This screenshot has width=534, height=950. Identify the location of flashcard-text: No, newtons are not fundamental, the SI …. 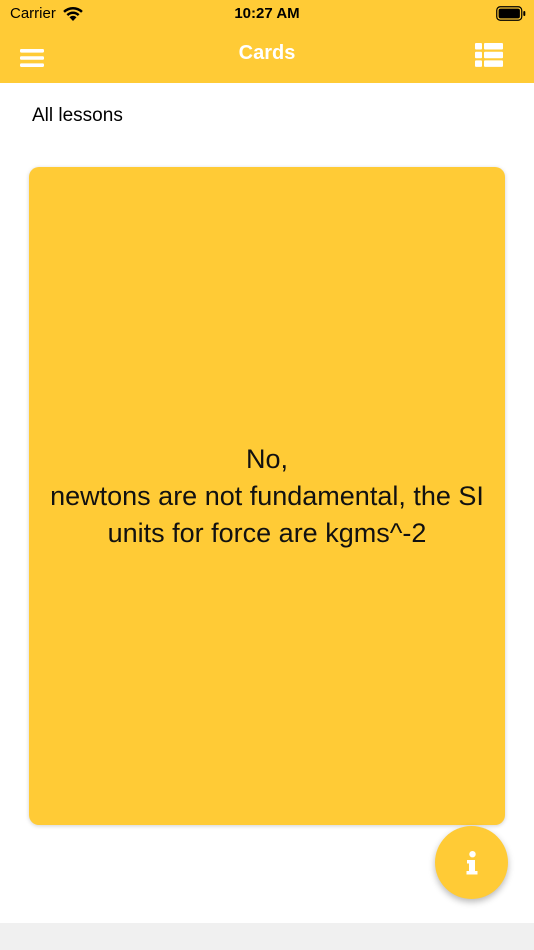
(267, 495).